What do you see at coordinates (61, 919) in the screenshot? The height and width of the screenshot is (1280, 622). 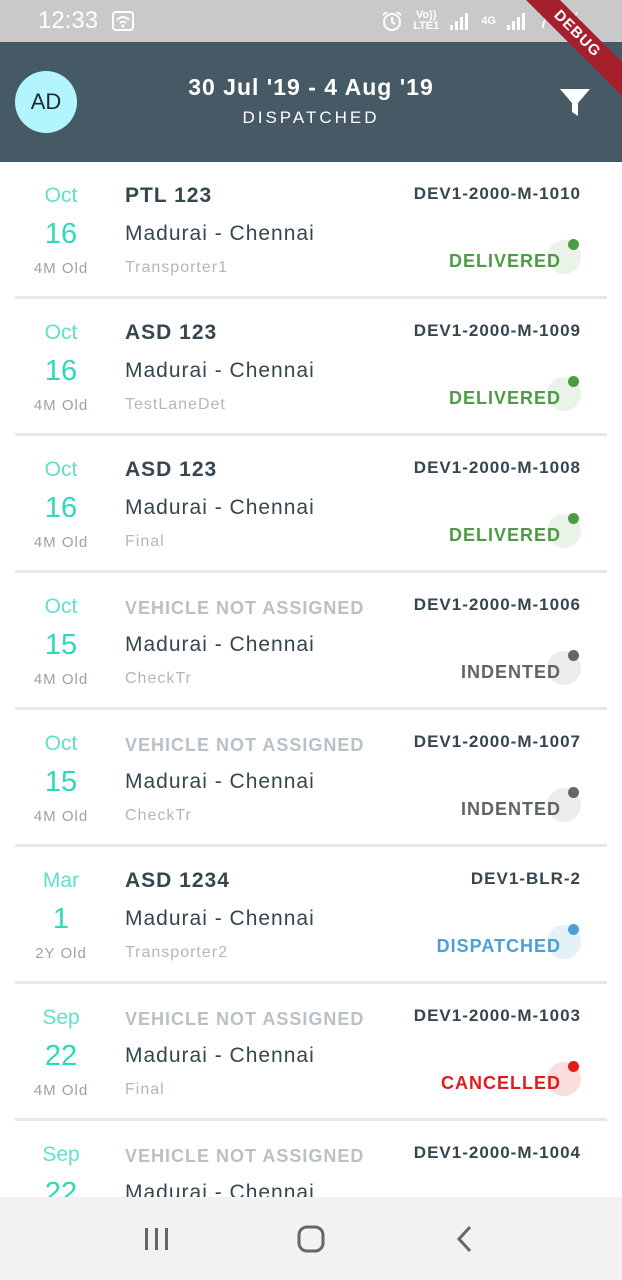 I see `shipment-day: 1` at bounding box center [61, 919].